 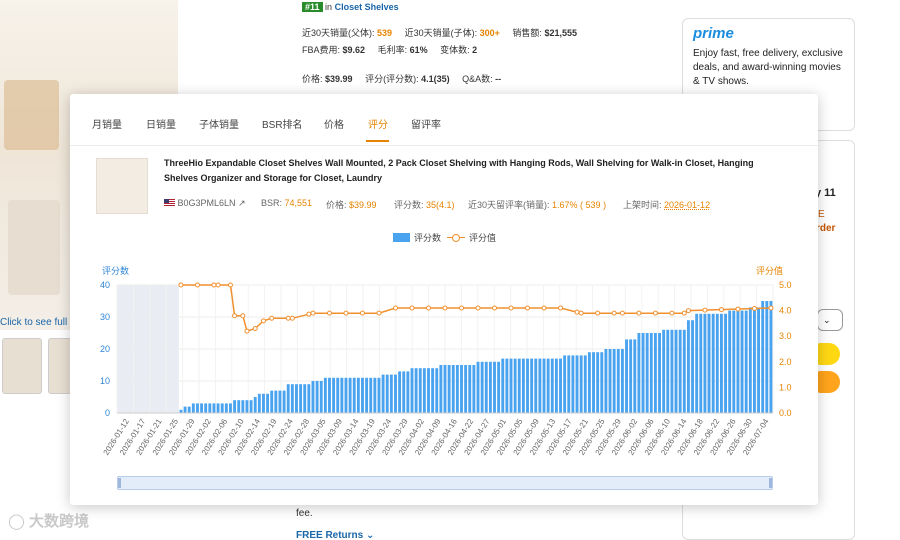 What do you see at coordinates (34, 247) in the screenshot?
I see `hanging-clothes-image` at bounding box center [34, 247].